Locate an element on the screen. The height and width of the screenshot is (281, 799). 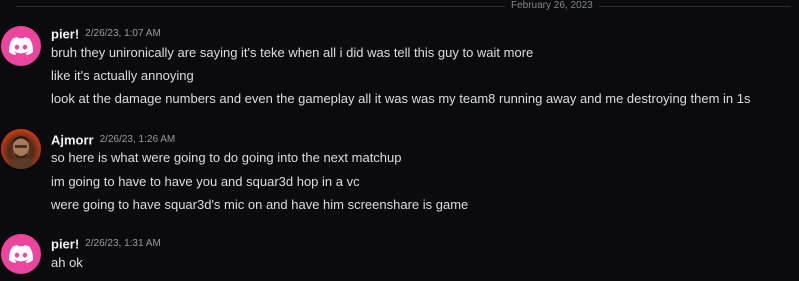
divider-line is located at coordinates (403, 6).